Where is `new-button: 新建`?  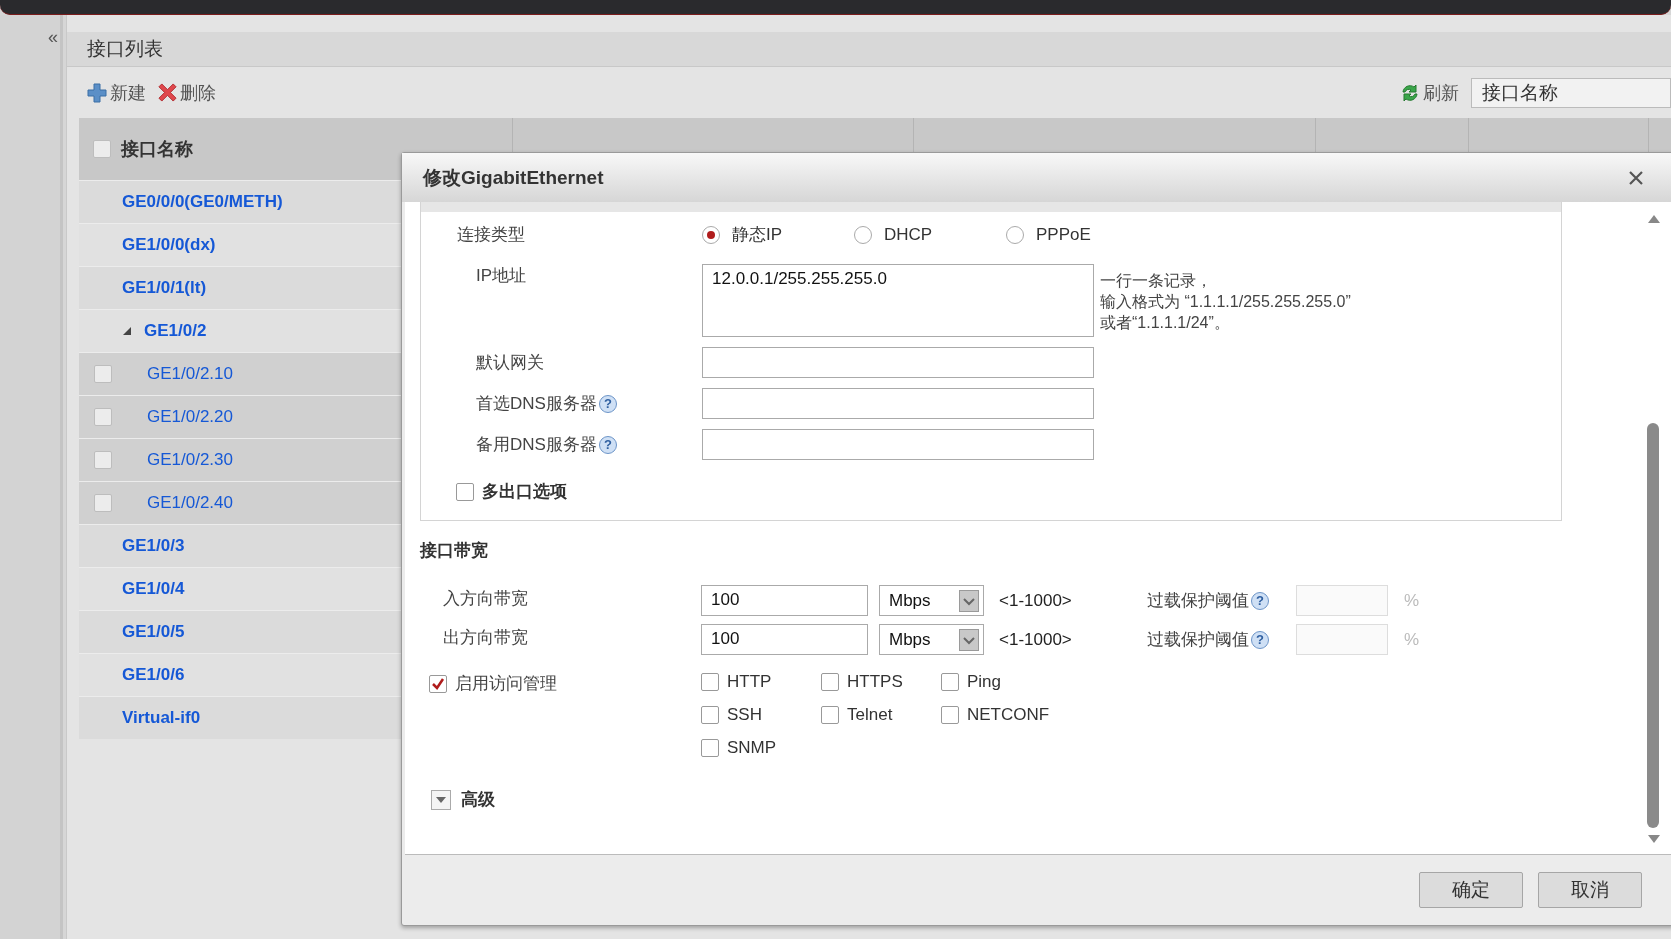 new-button: 新建 is located at coordinates (116, 92).